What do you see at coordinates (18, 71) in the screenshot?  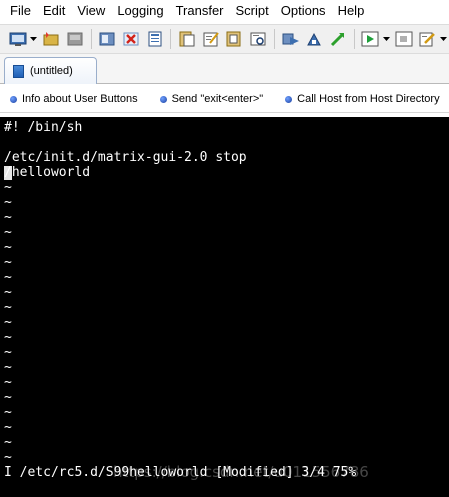 I see `session-tab-icon` at bounding box center [18, 71].